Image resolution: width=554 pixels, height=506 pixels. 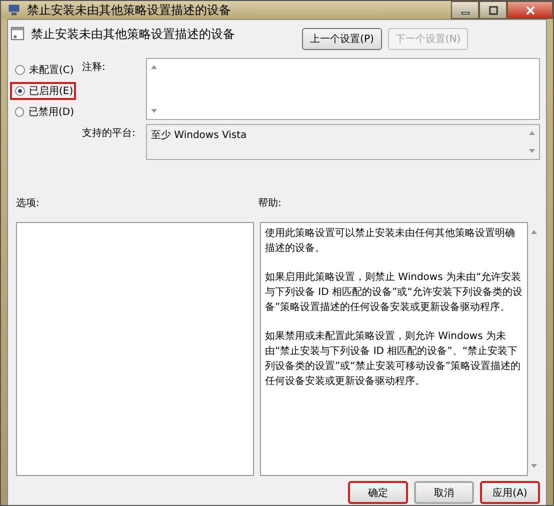 What do you see at coordinates (133, 34) in the screenshot?
I see `setting-title: 禁止安装未由其他策略设置描述的设备` at bounding box center [133, 34].